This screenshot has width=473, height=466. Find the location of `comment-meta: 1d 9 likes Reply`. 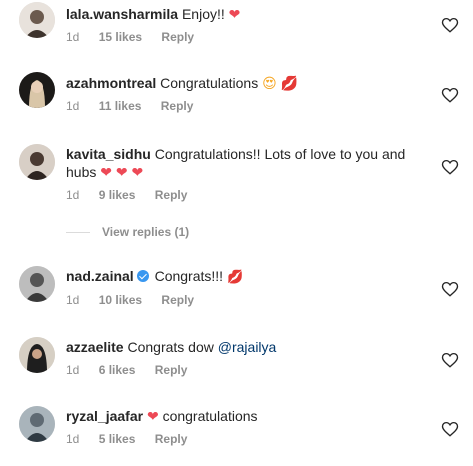

comment-meta: 1d 9 likes Reply is located at coordinates (246, 195).